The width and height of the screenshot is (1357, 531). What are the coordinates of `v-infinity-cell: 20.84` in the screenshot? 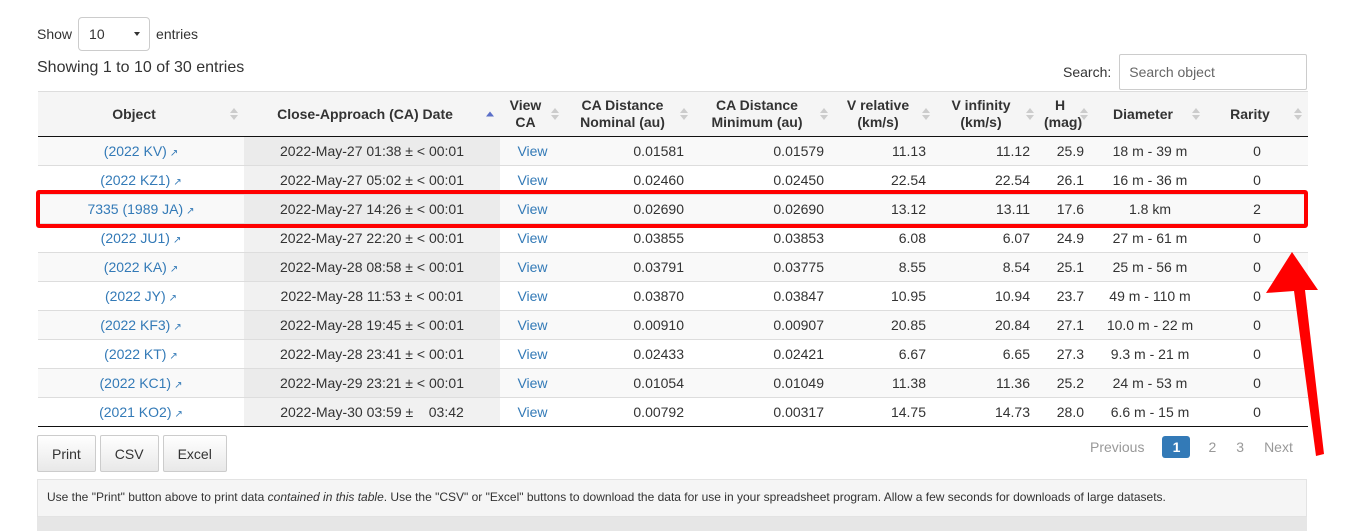 It's located at (988, 325).